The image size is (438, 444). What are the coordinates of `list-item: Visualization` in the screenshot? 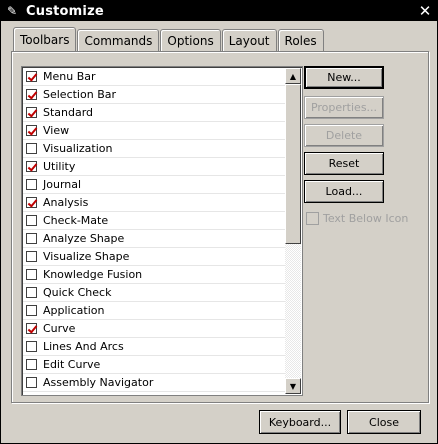 It's located at (154, 149).